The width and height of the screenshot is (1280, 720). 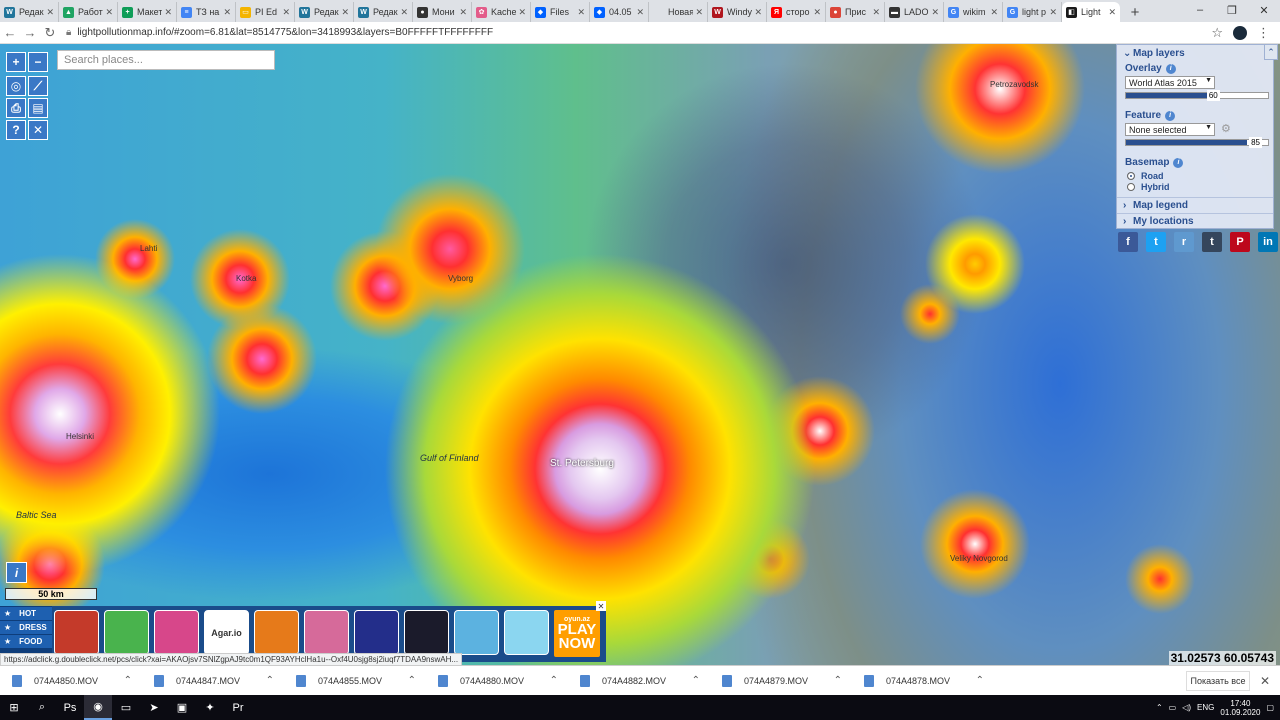 What do you see at coordinates (38, 62) in the screenshot?
I see `zoom-out-button: −` at bounding box center [38, 62].